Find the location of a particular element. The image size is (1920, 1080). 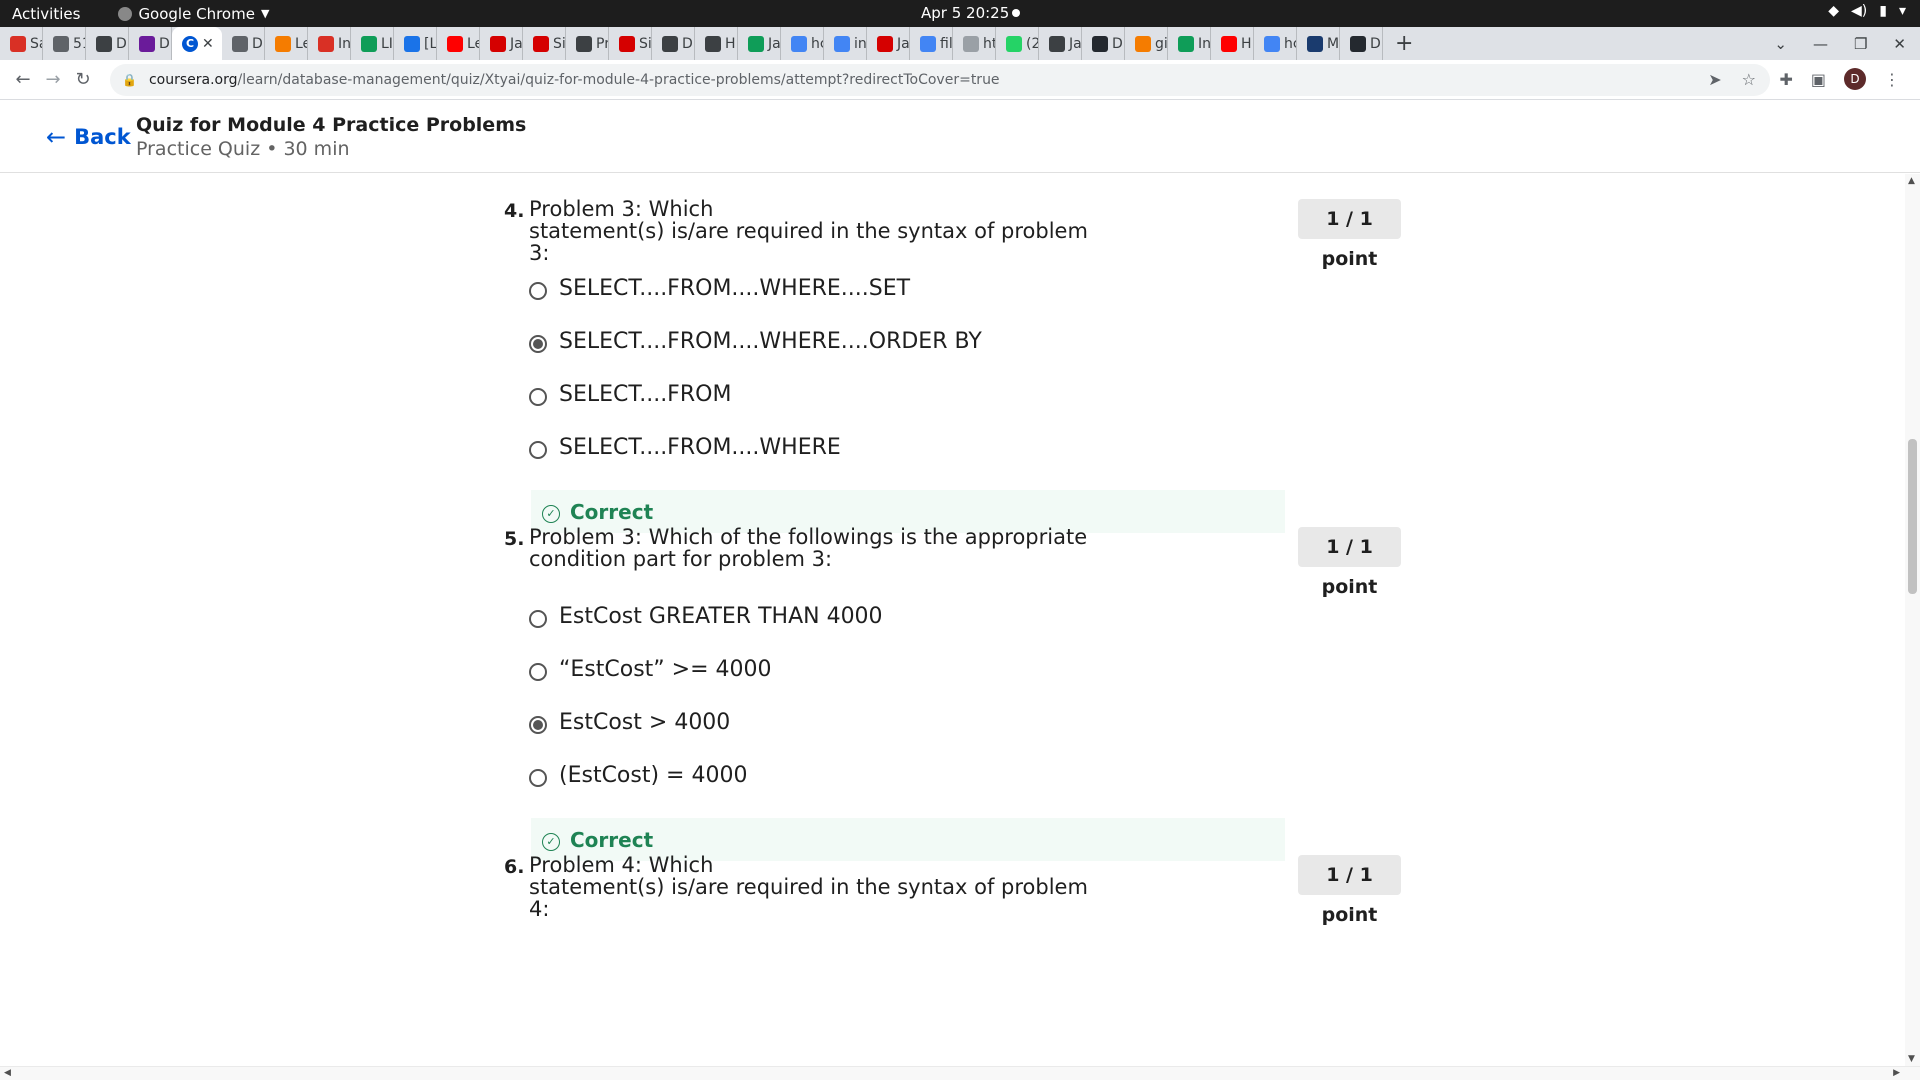

answer-option: EstCost GREATER THAN 4000 is located at coordinates (706, 616).